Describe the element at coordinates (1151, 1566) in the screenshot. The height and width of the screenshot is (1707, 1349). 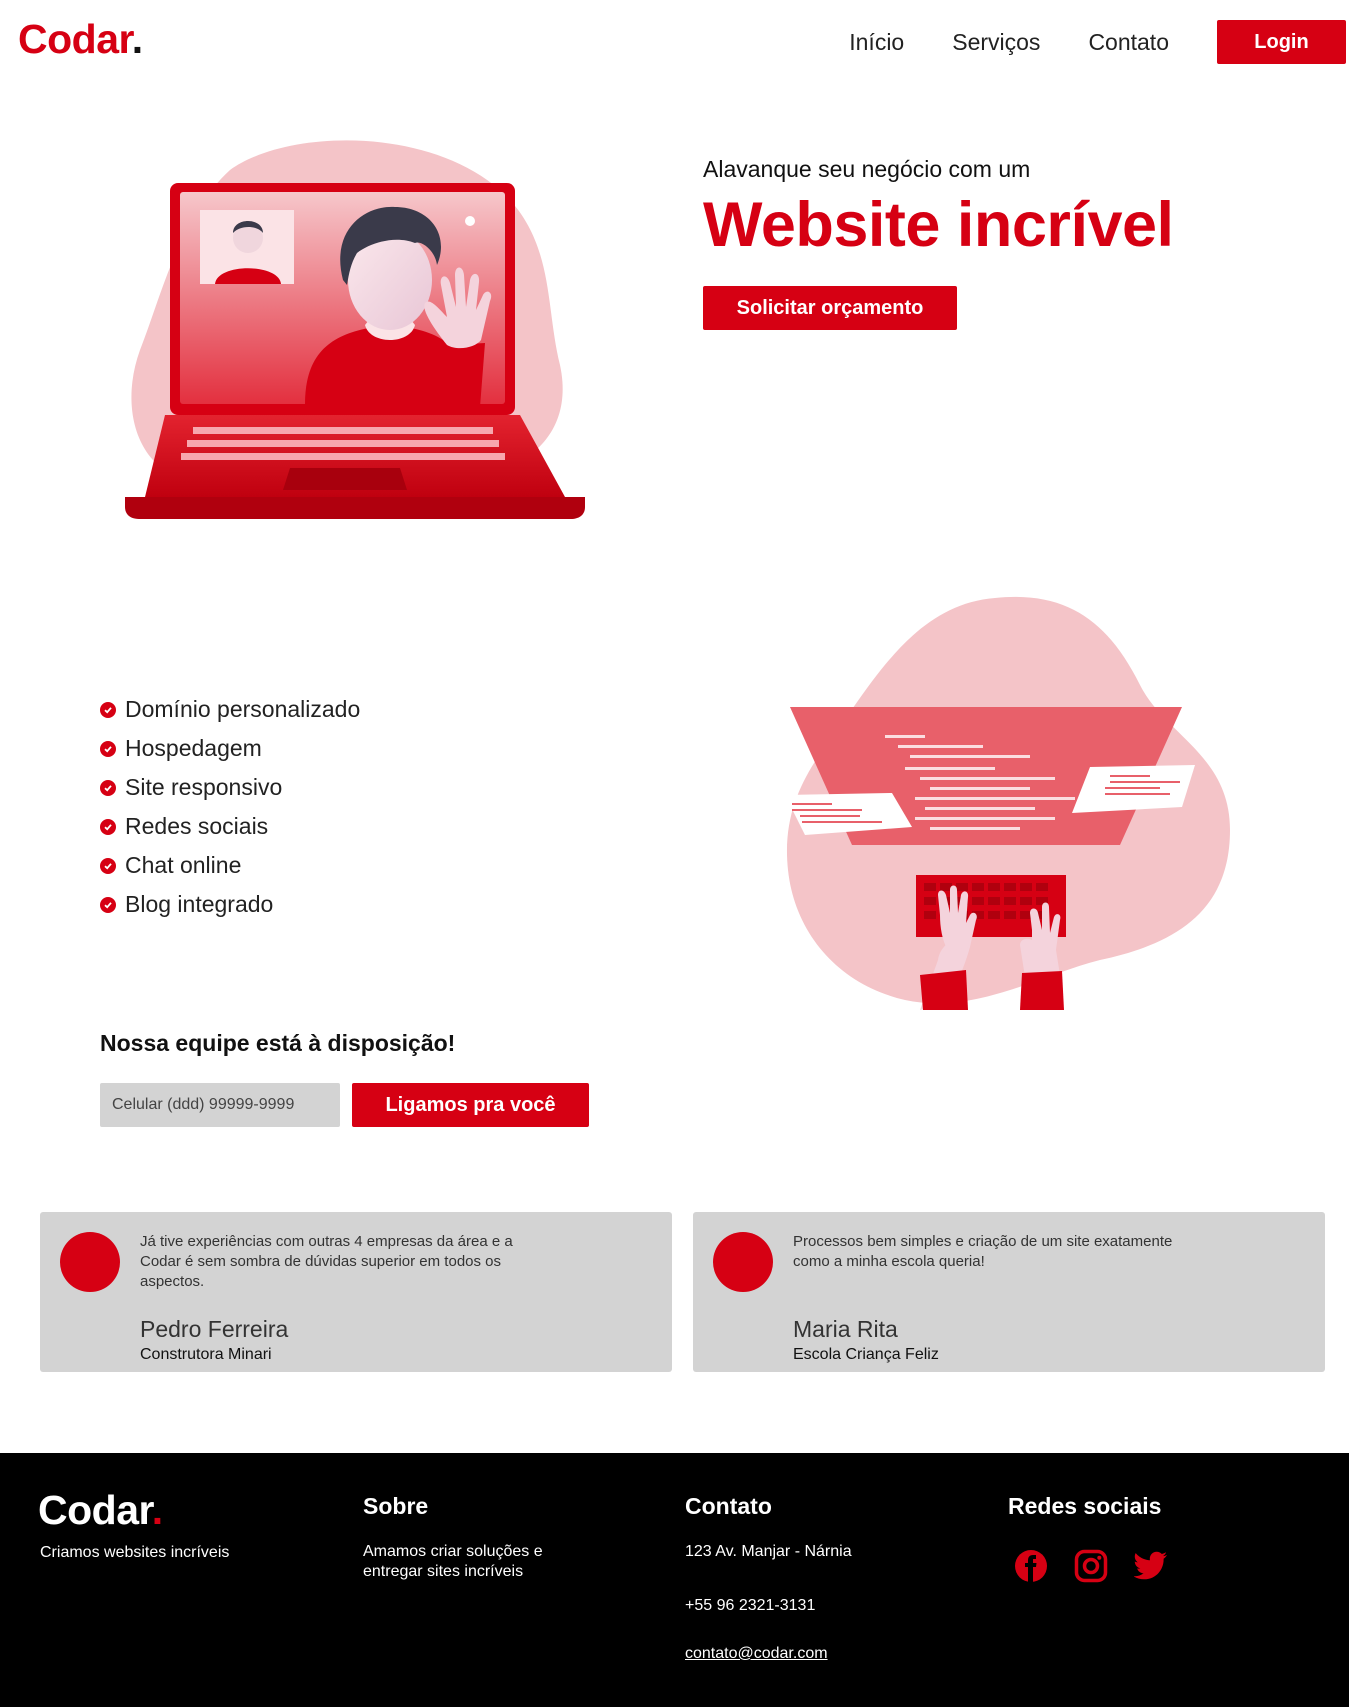
I see `twitter-icon` at that location.